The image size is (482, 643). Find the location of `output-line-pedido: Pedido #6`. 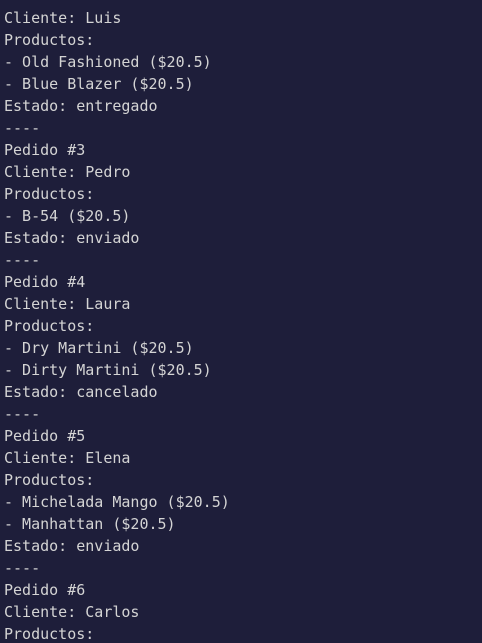

output-line-pedido: Pedido #6 is located at coordinates (45, 590).